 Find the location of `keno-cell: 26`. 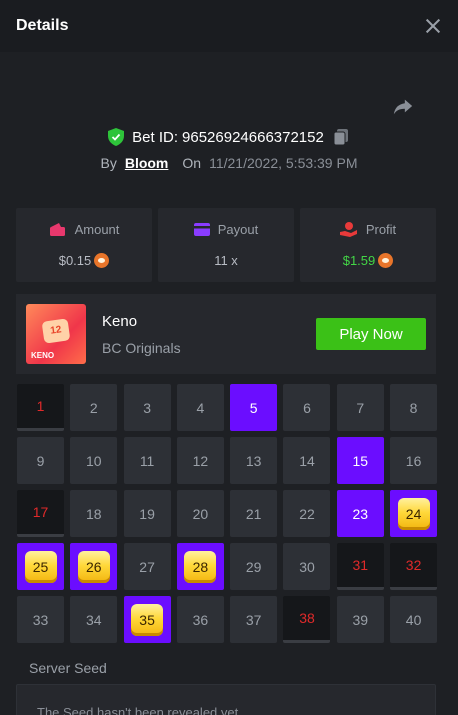

keno-cell: 26 is located at coordinates (94, 566).